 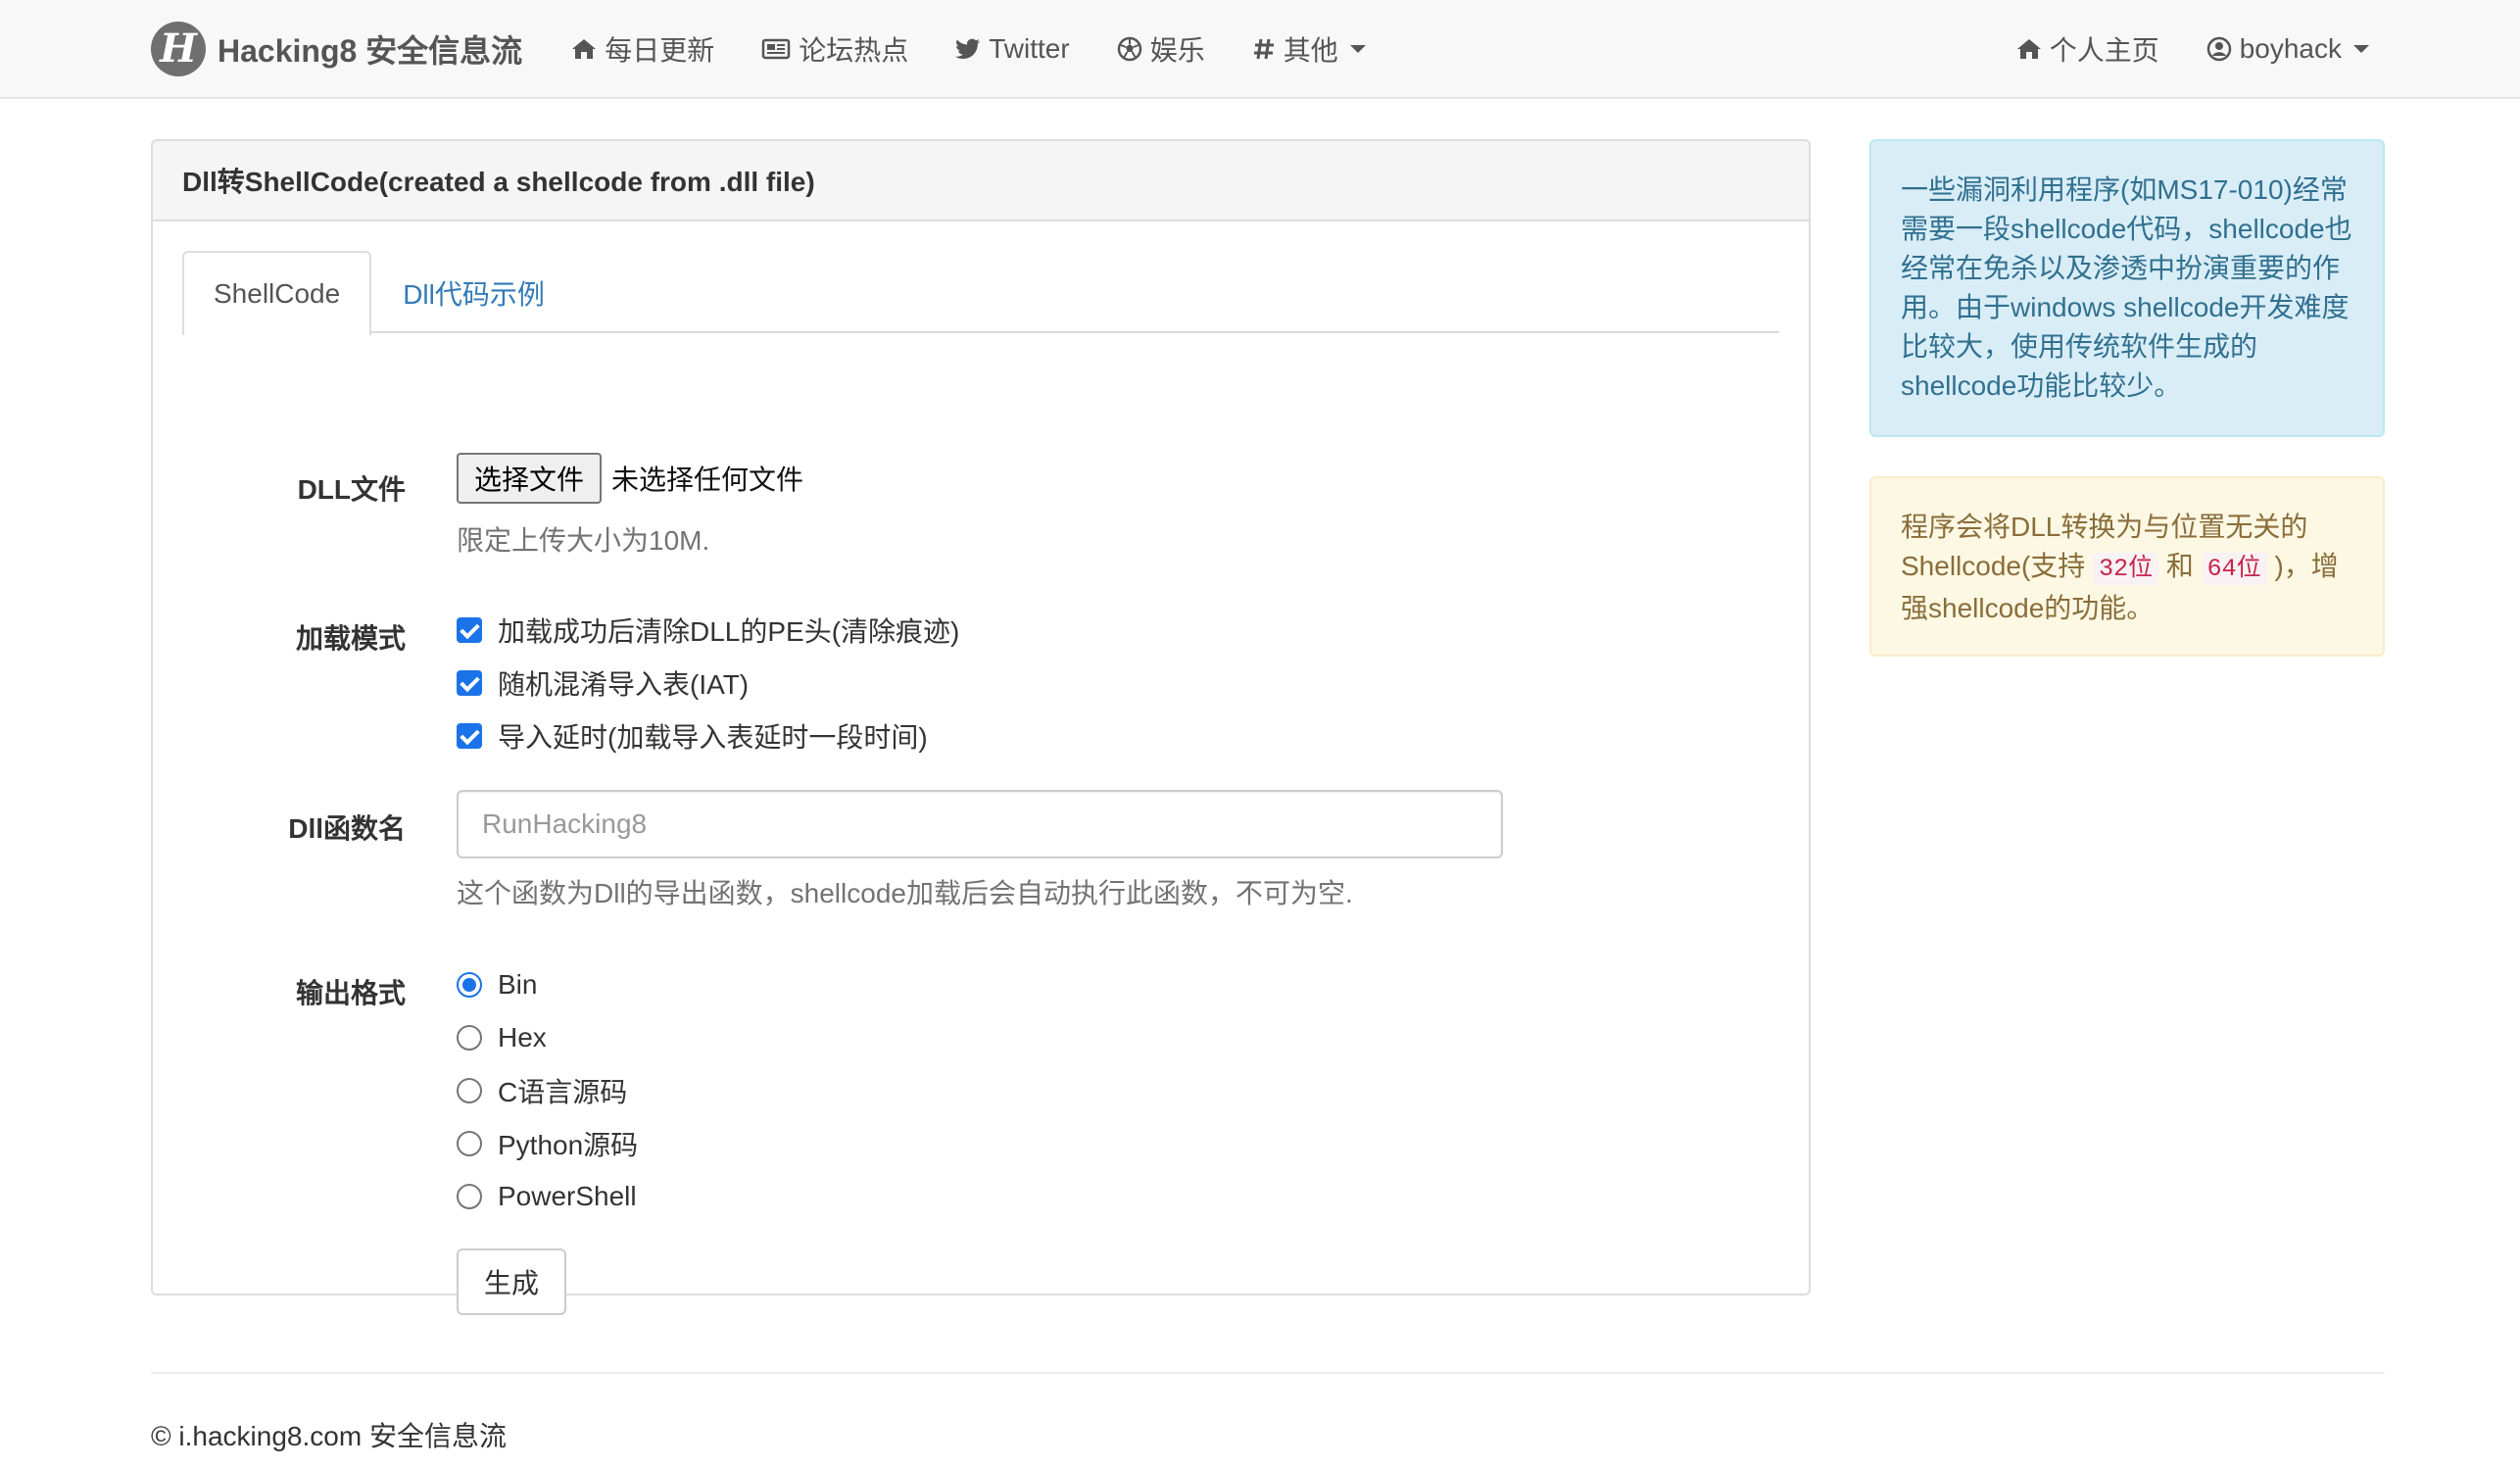 I want to click on radio-label: C语言源码, so click(x=563, y=1092).